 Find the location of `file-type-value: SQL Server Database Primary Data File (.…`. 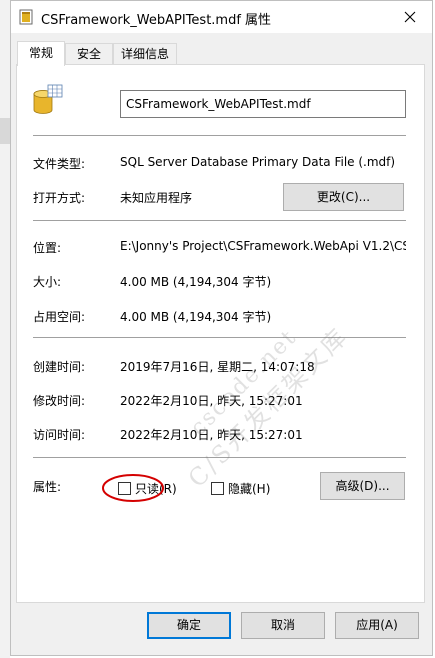

file-type-value: SQL Server Database Primary Data File (.… is located at coordinates (258, 162).